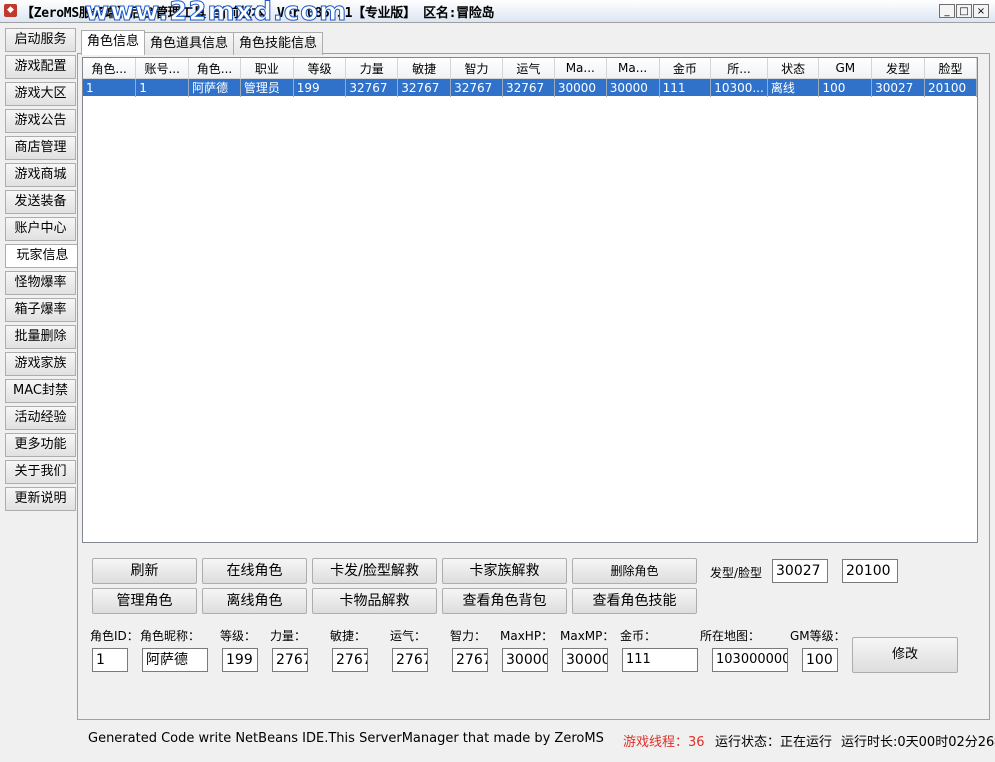  What do you see at coordinates (40, 472) in the screenshot?
I see `sidebar-item-about-us: 关于我们` at bounding box center [40, 472].